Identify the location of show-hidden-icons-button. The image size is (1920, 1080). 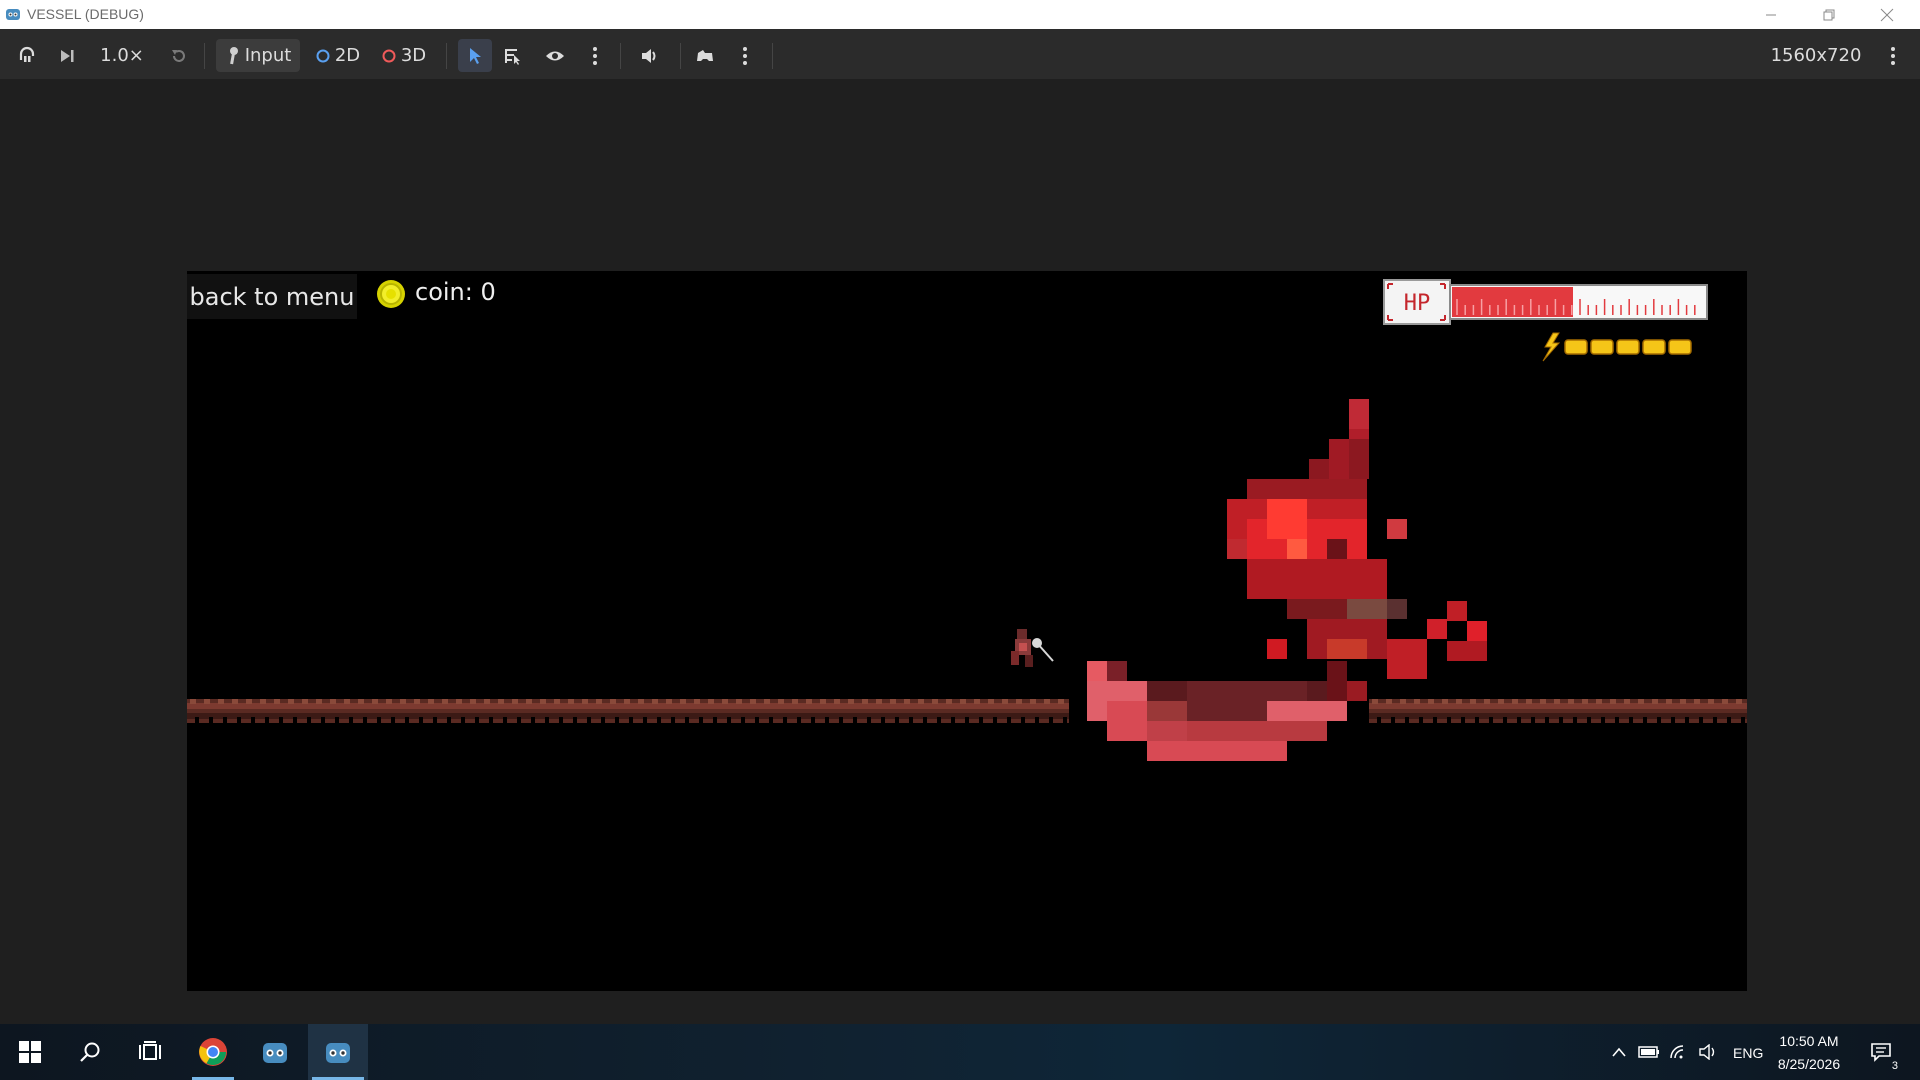
(1619, 1052).